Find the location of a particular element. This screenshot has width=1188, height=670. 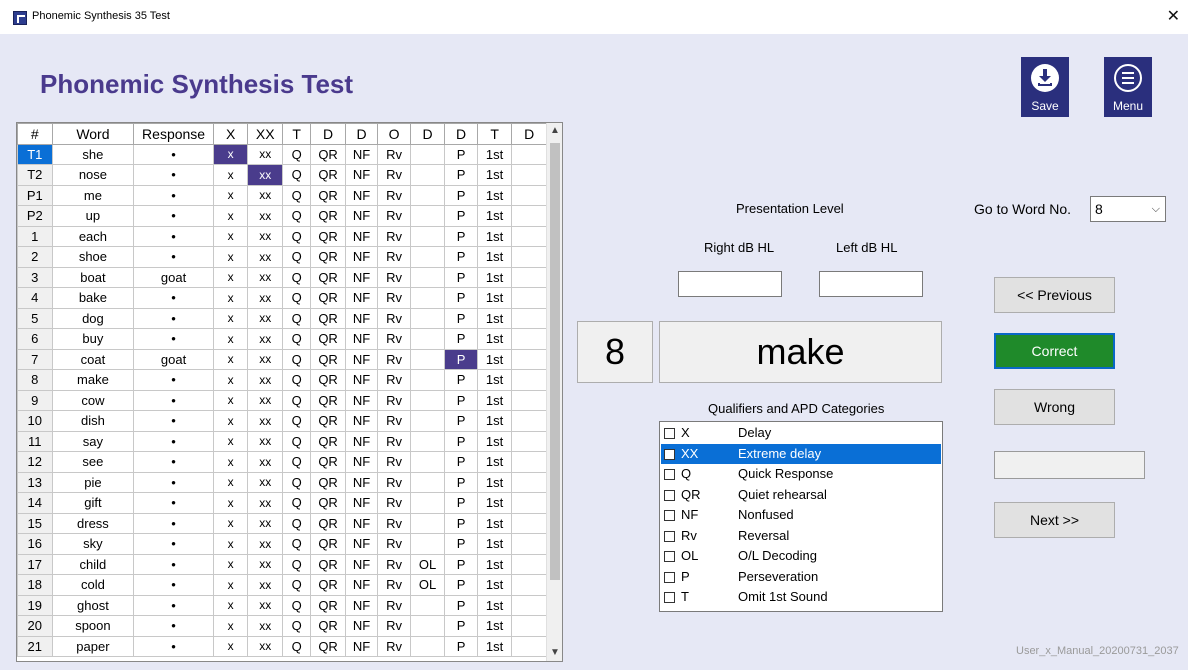

table-row: 12 see • x xx Q QR NF Rv P 1st is located at coordinates (282, 462).